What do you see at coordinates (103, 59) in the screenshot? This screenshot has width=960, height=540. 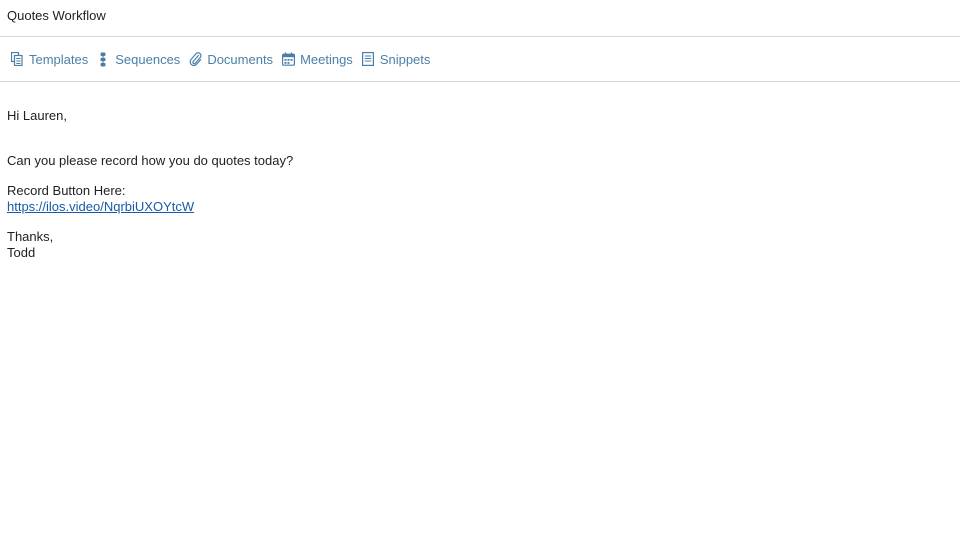 I see `sequences-icon` at bounding box center [103, 59].